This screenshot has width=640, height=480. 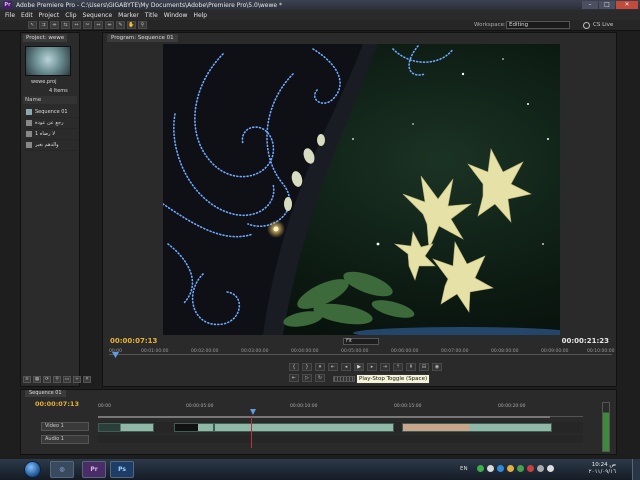 What do you see at coordinates (361, 341) in the screenshot?
I see `zoom-level-select: Fit` at bounding box center [361, 341].